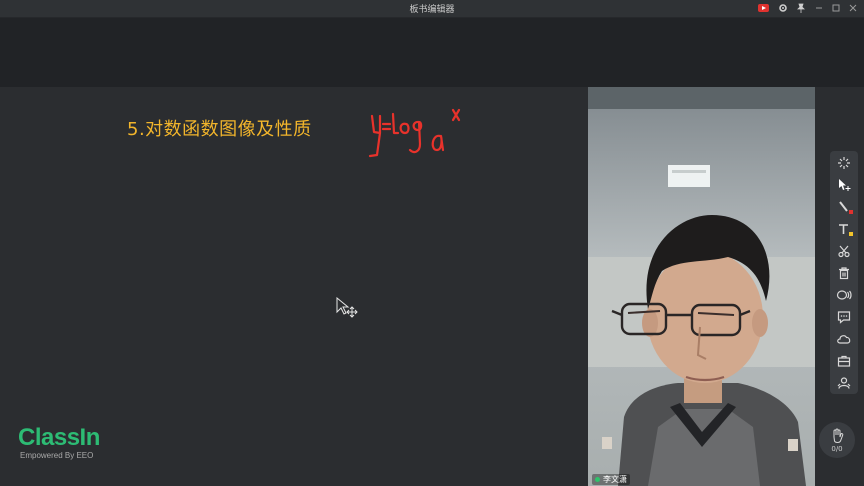 The width and height of the screenshot is (864, 486). Describe the element at coordinates (844, 184) in the screenshot. I see `select-move-icon` at that location.